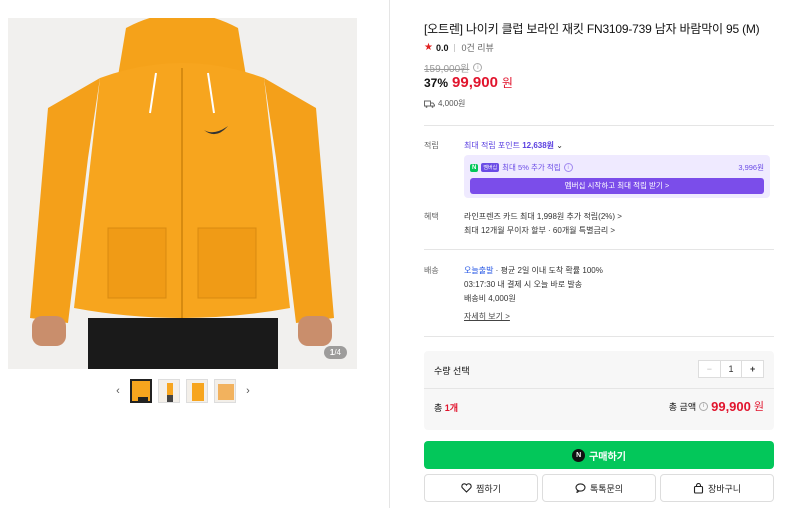  Describe the element at coordinates (431, 145) in the screenshot. I see `points-label: 적립` at that location.